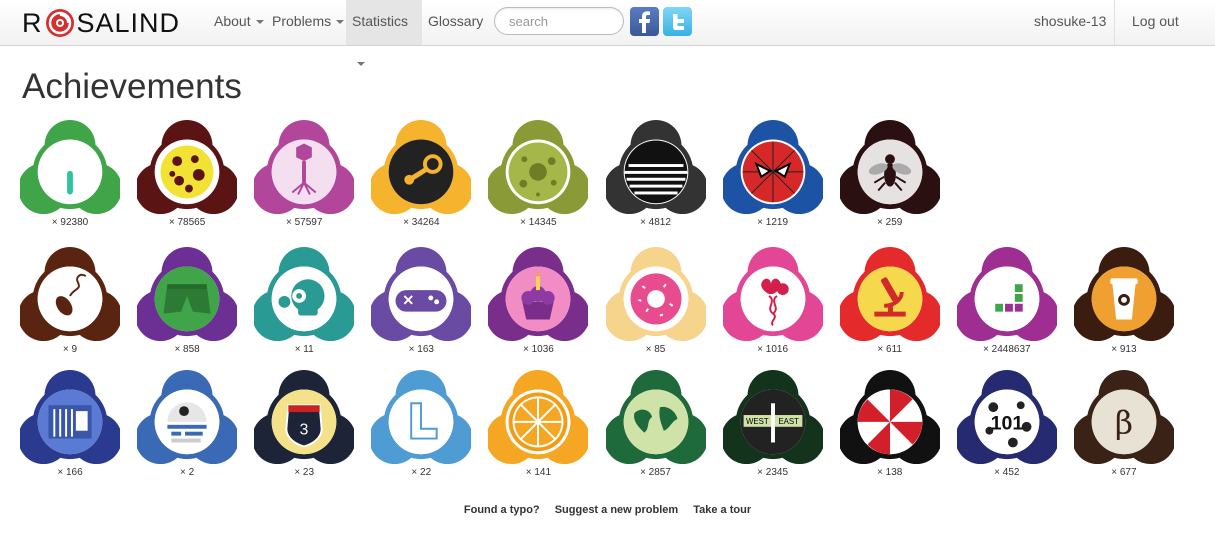 The height and width of the screenshot is (537, 1215). Describe the element at coordinates (677, 21) in the screenshot. I see `twitter-icon` at that location.